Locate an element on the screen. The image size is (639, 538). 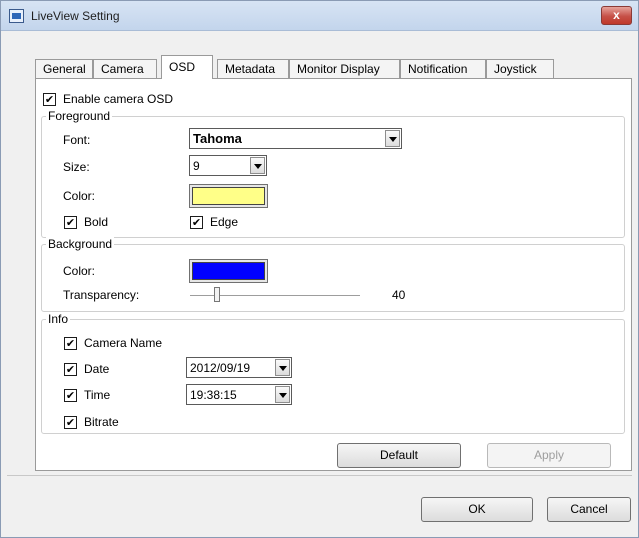
camera-name-checkbox: ✔ is located at coordinates (70, 343).